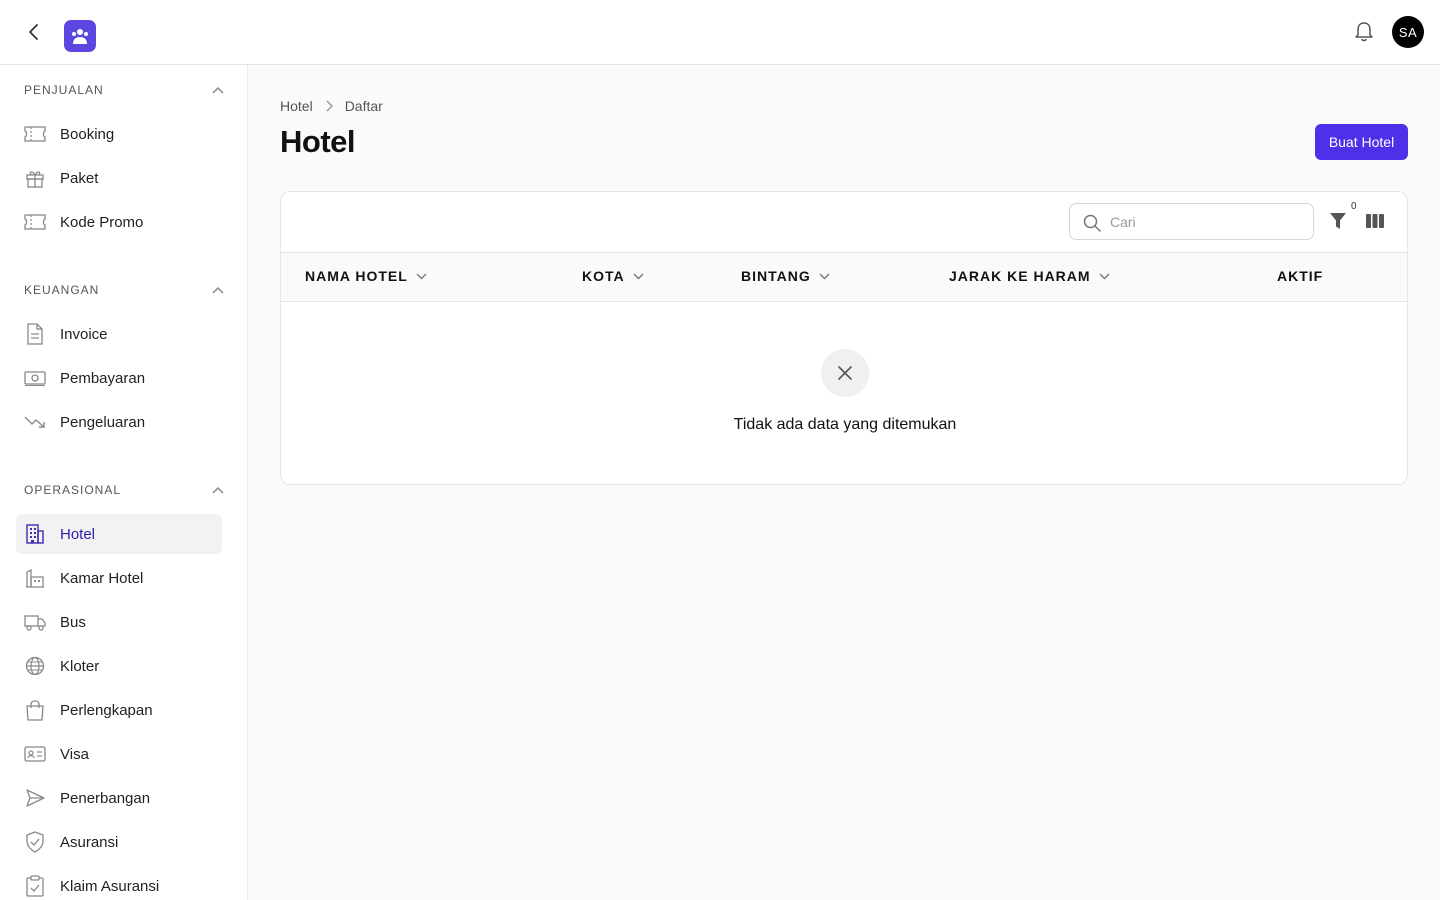  I want to click on sidebar-item-label: Invoice, so click(84, 334).